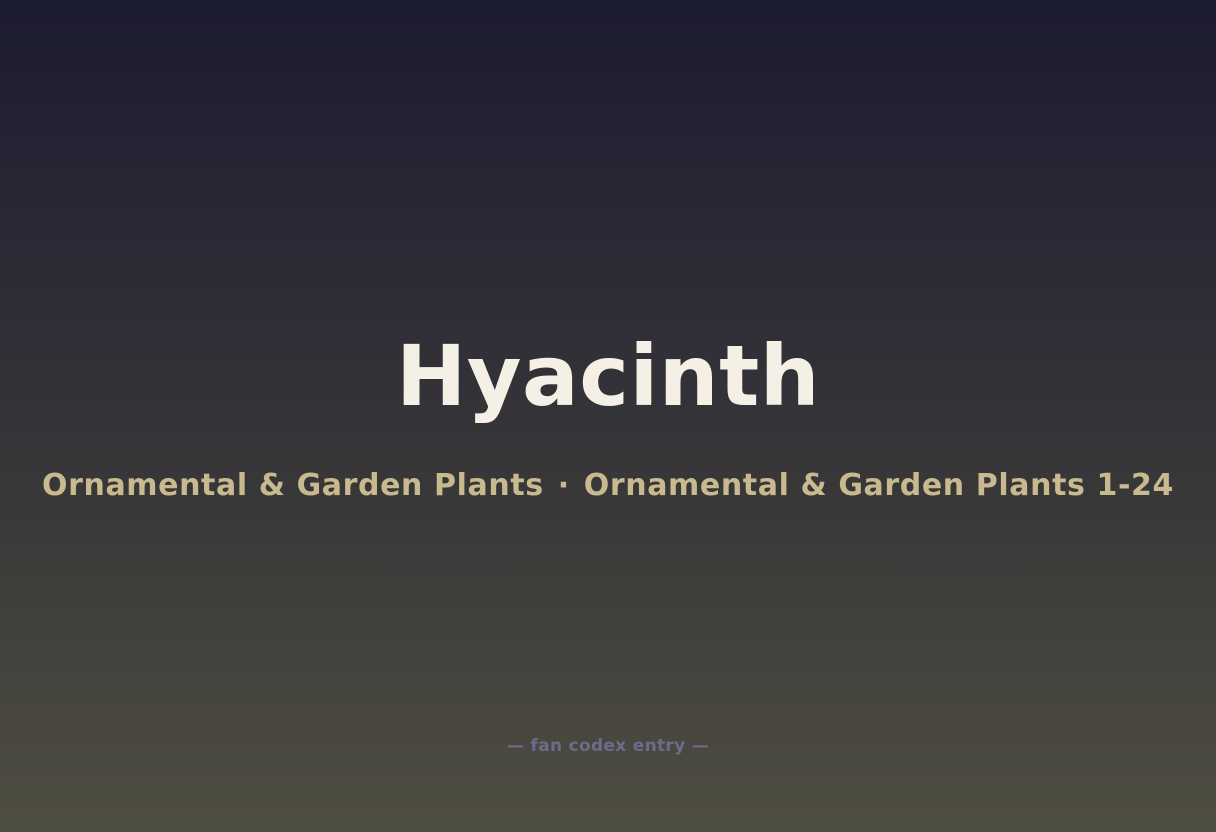  I want to click on entry-category: Ornamental & Garden Plants, so click(292, 485).